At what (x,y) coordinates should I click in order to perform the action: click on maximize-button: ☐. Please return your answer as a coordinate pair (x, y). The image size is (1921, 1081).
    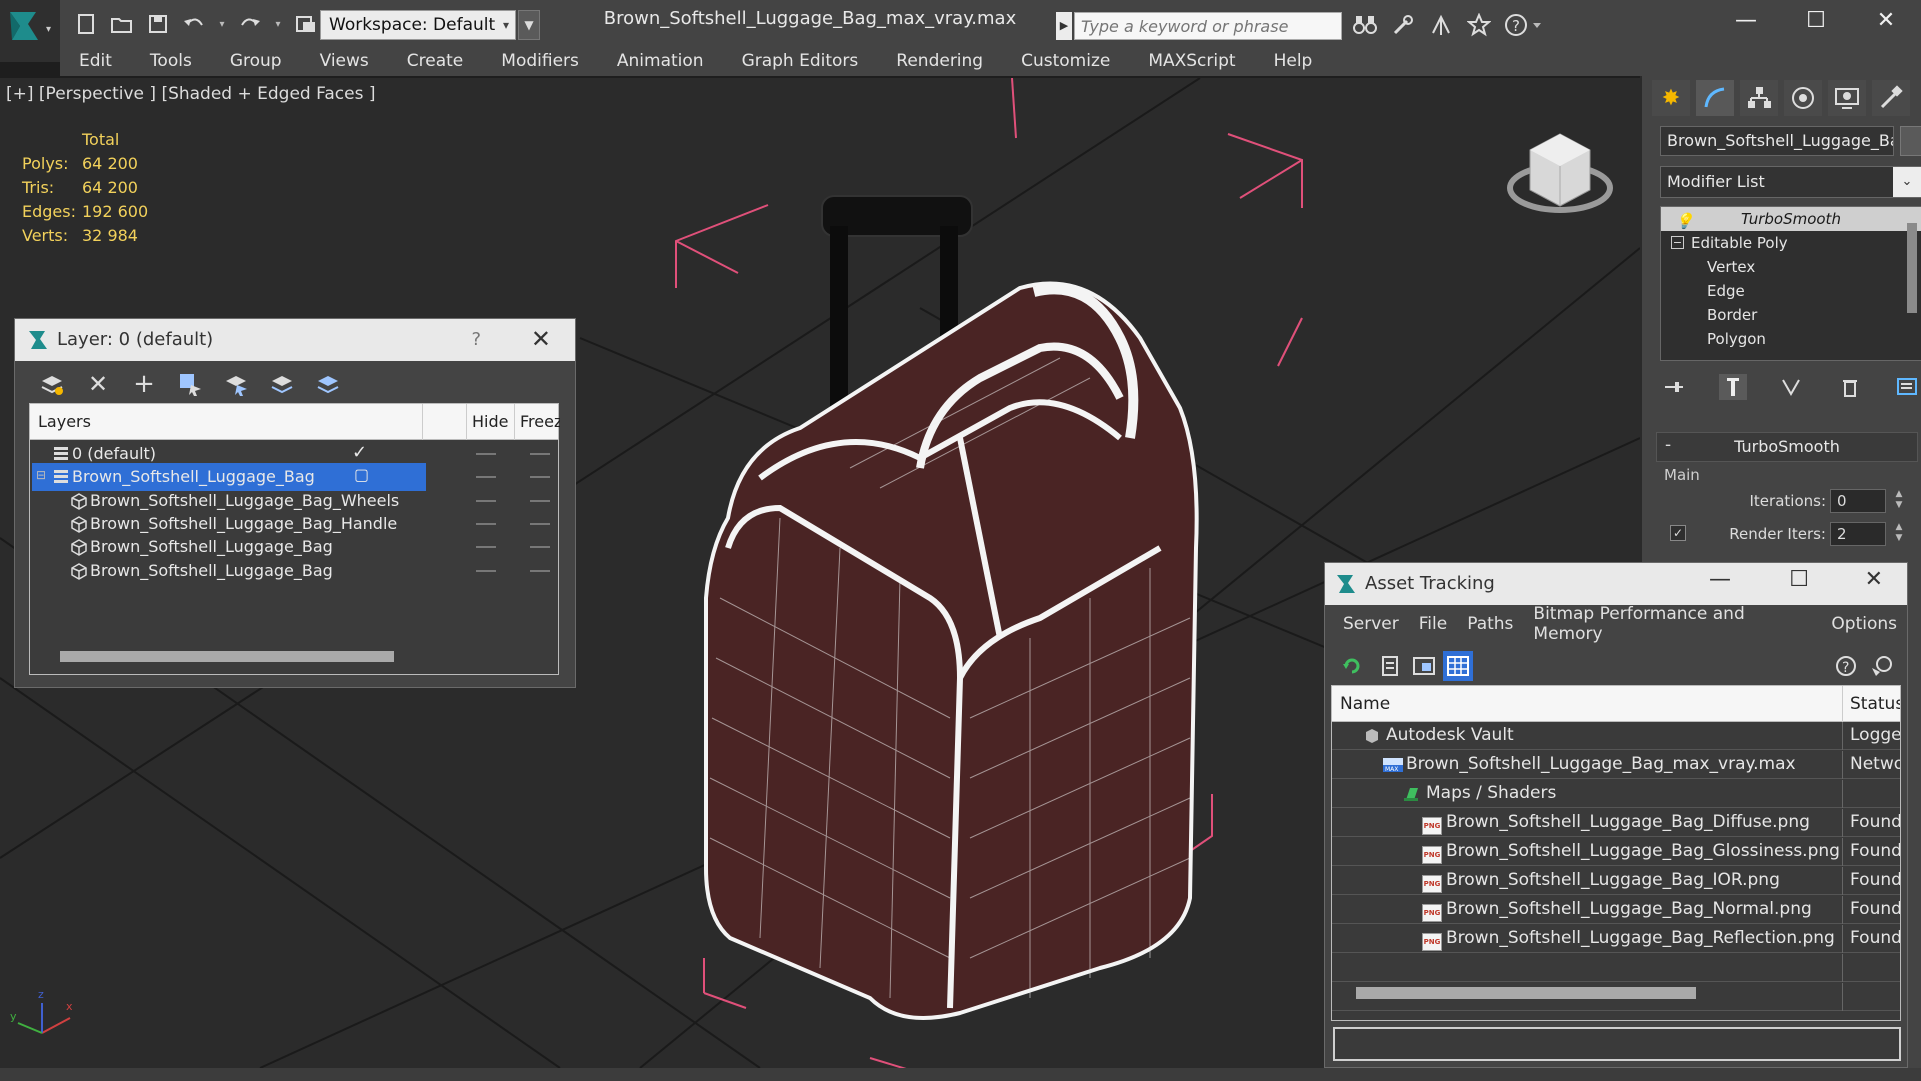
    Looking at the image, I should click on (1816, 20).